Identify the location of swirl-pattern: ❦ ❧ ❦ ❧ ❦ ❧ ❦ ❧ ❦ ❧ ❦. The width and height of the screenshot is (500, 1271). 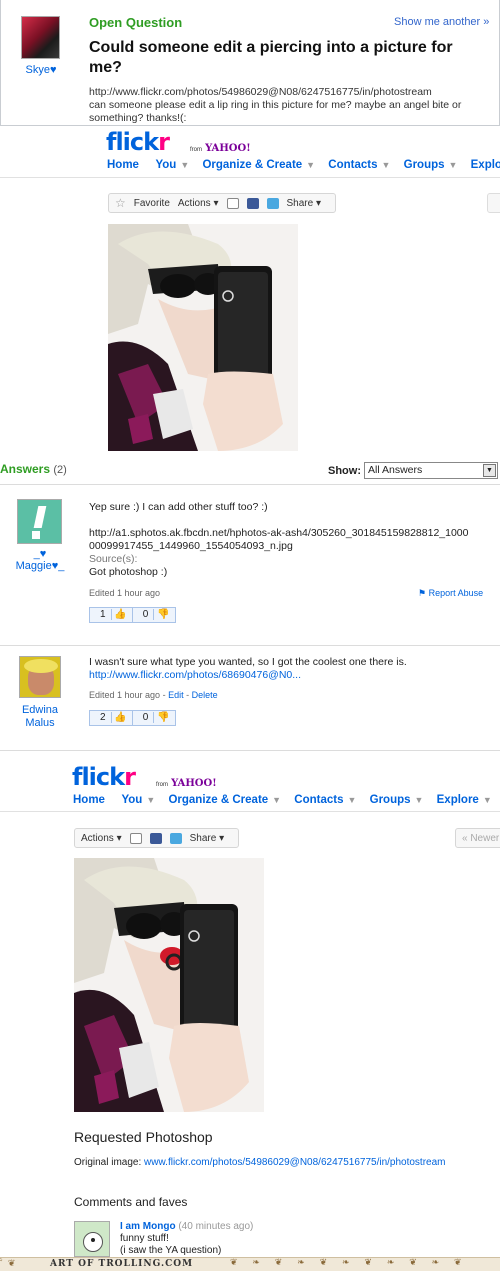
(349, 1263).